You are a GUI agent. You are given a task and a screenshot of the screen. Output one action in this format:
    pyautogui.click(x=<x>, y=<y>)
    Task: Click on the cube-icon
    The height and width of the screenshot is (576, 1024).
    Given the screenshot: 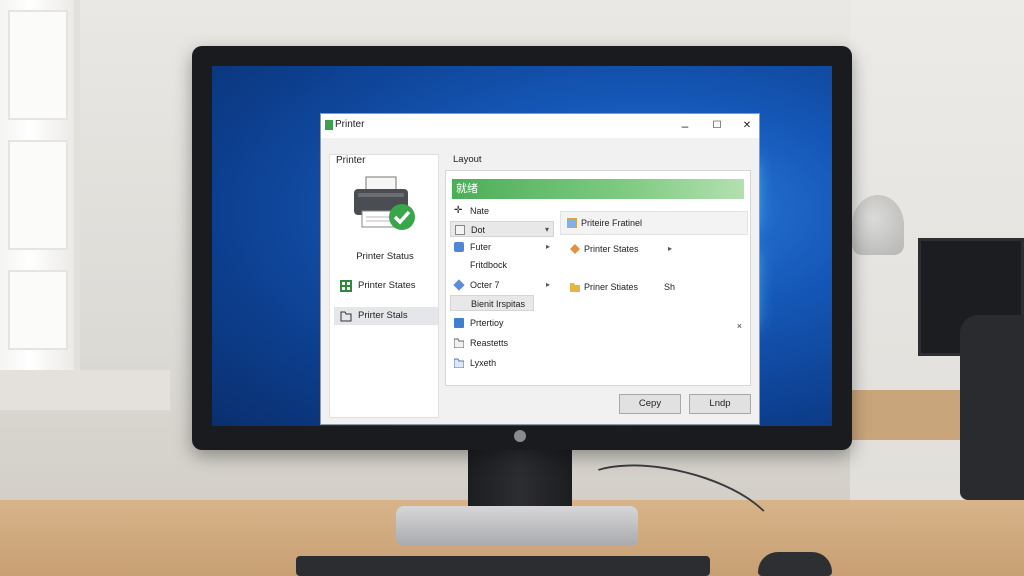 What is the action you would take?
    pyautogui.click(x=459, y=285)
    